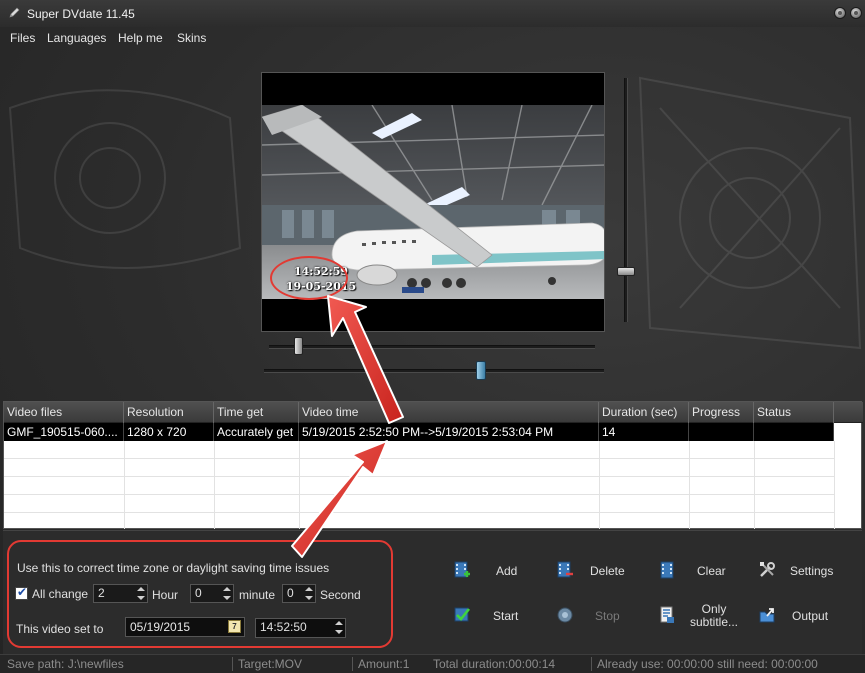  Describe the element at coordinates (596, 571) in the screenshot. I see `delete-button: Delete` at that location.